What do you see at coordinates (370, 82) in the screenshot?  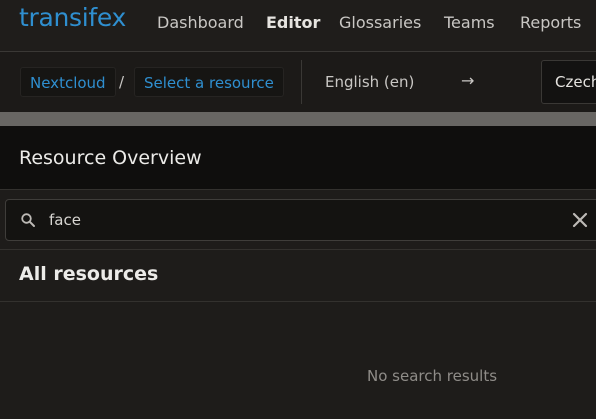 I see `source-language: English (en)` at bounding box center [370, 82].